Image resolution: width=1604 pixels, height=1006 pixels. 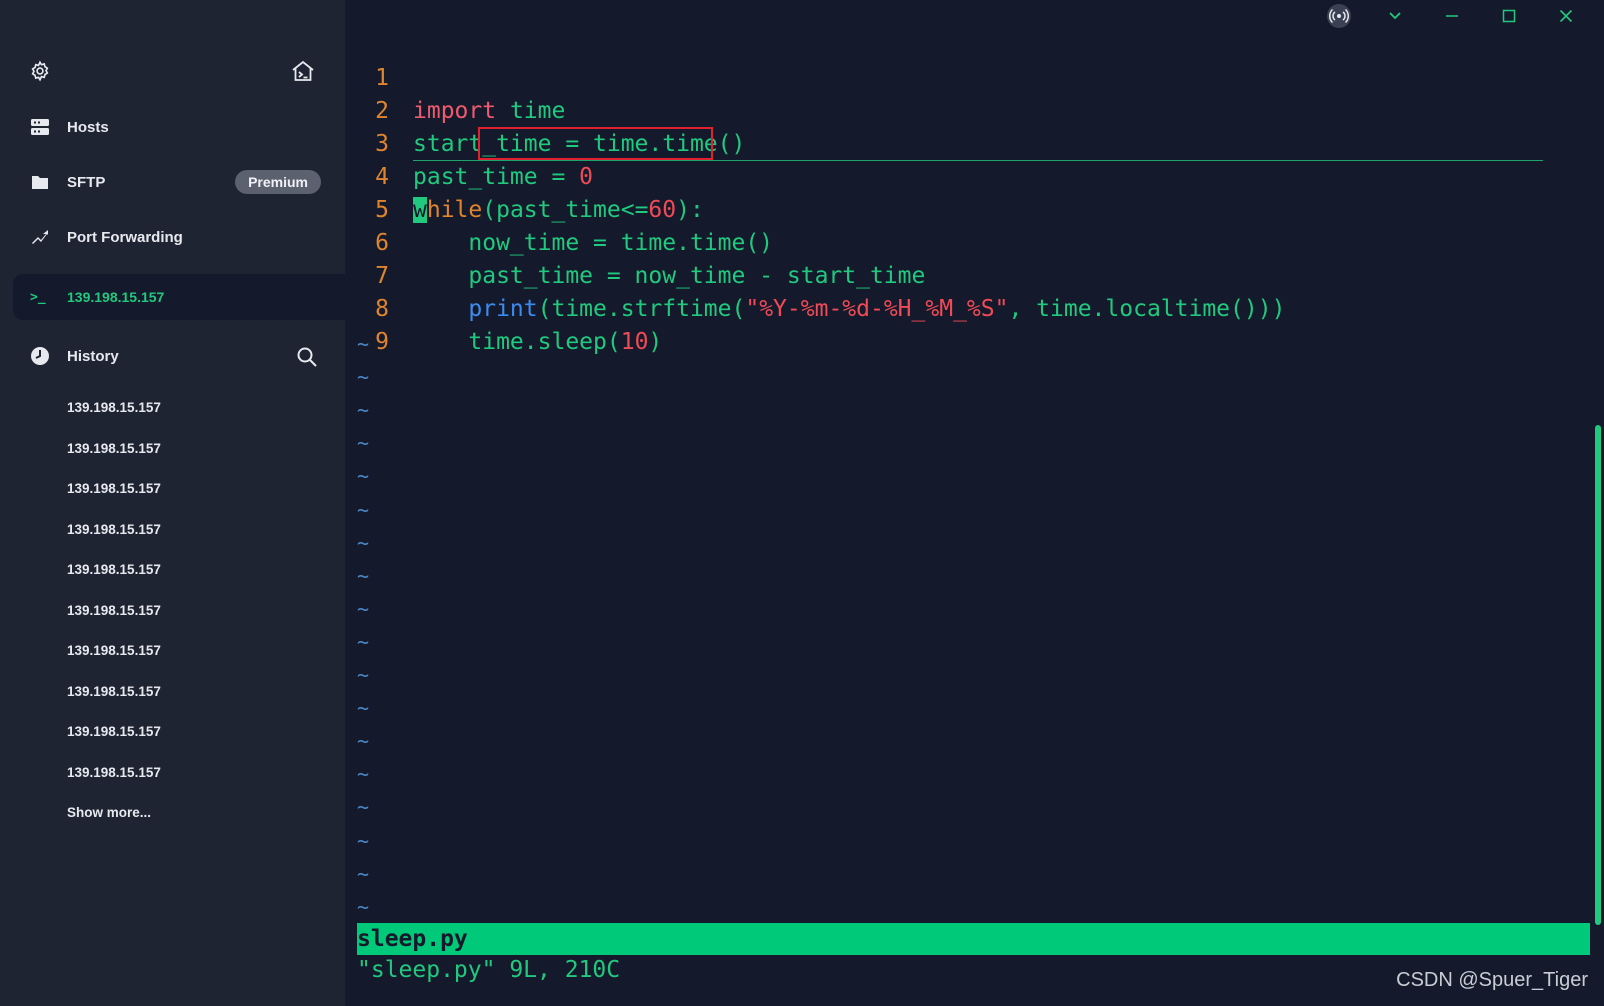 I want to click on code-line: 9, so click(x=386, y=324).